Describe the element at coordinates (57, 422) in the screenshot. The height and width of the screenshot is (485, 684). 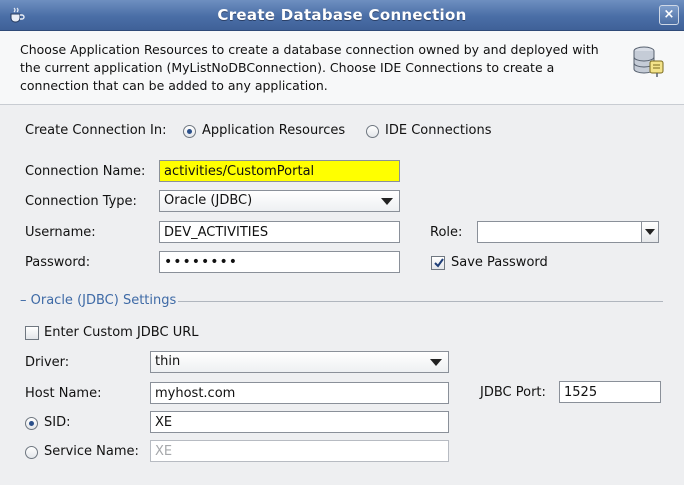
I see `sid-label: SID:` at that location.